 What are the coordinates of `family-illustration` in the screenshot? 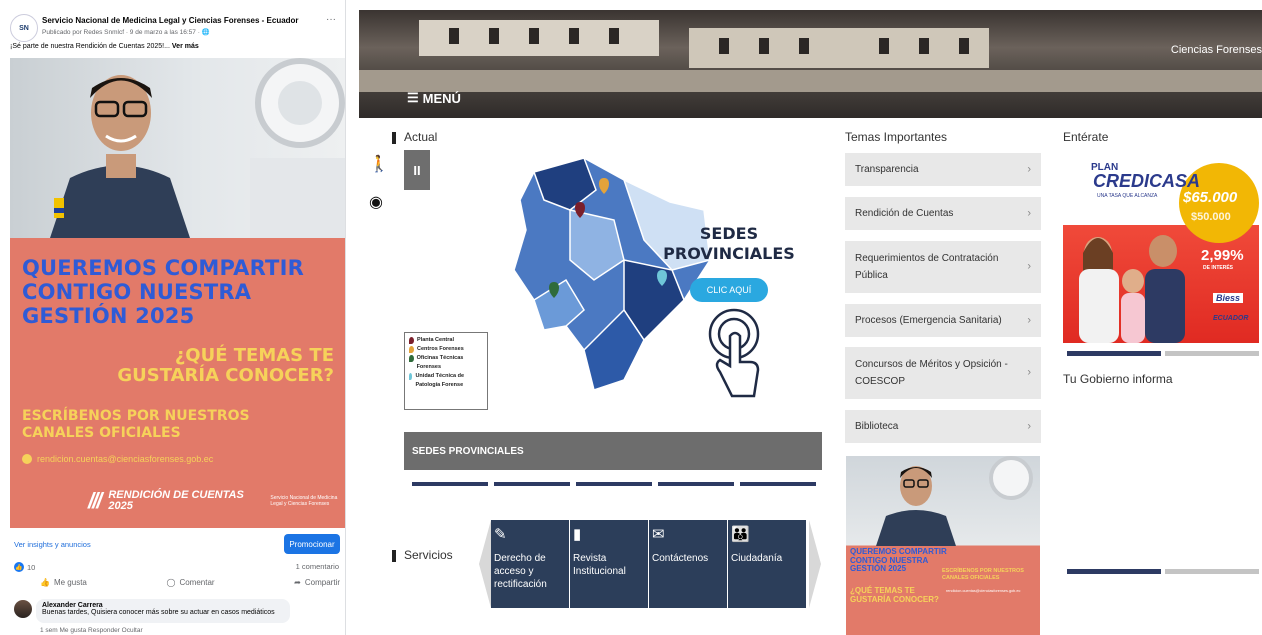 It's located at (1132, 289).